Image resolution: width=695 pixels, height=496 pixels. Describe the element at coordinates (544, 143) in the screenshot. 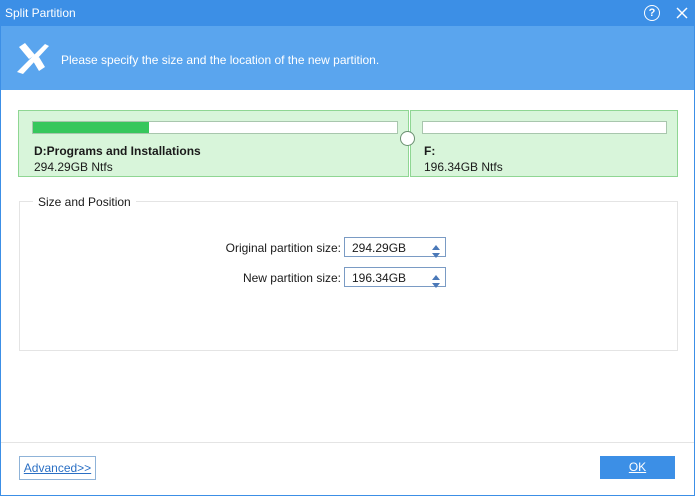

I see `partition-f: F: 196.34GB Ntfs` at that location.